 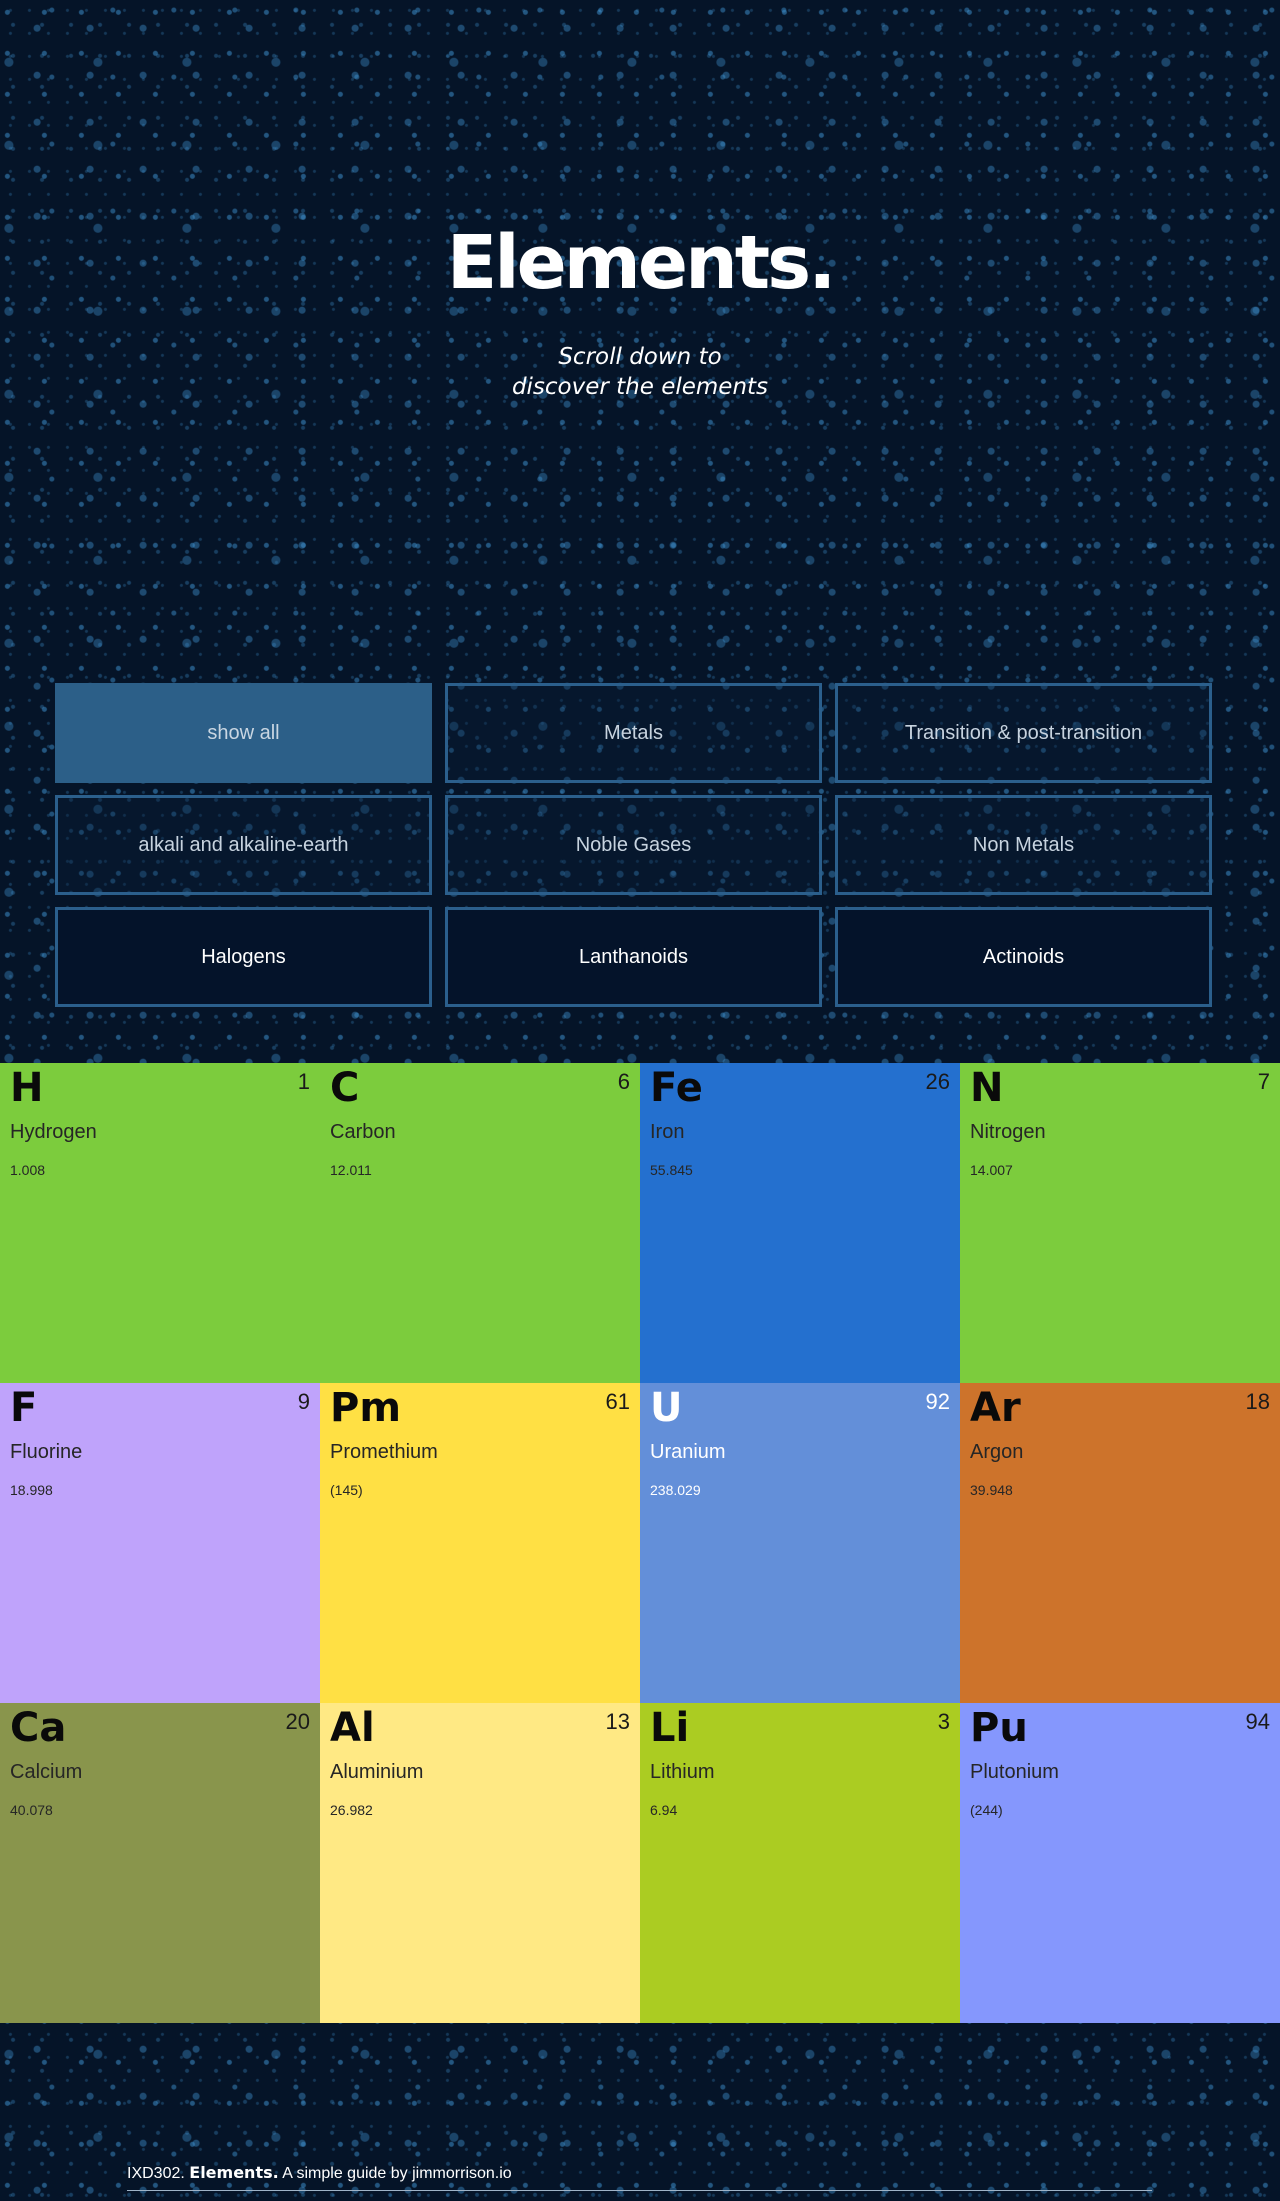 I want to click on element-symbol: Ca, so click(x=38, y=1728).